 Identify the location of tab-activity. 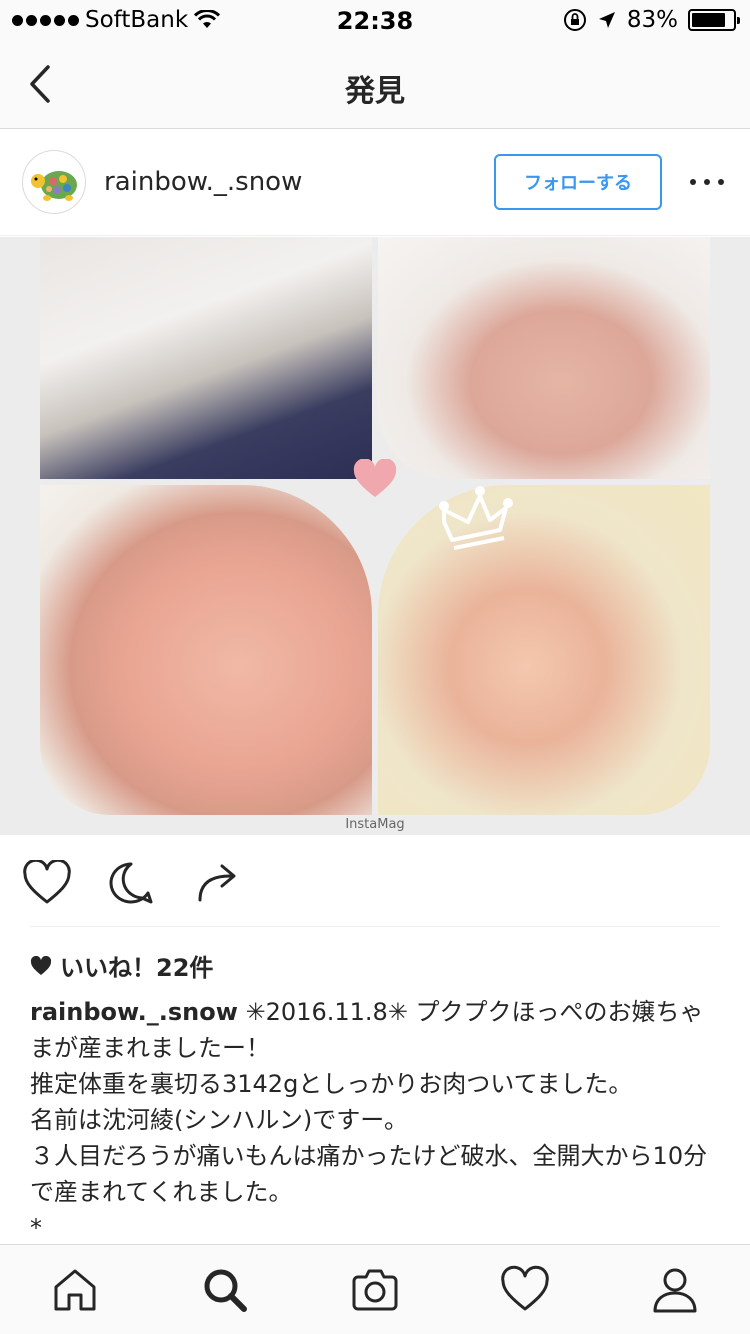
(525, 1290).